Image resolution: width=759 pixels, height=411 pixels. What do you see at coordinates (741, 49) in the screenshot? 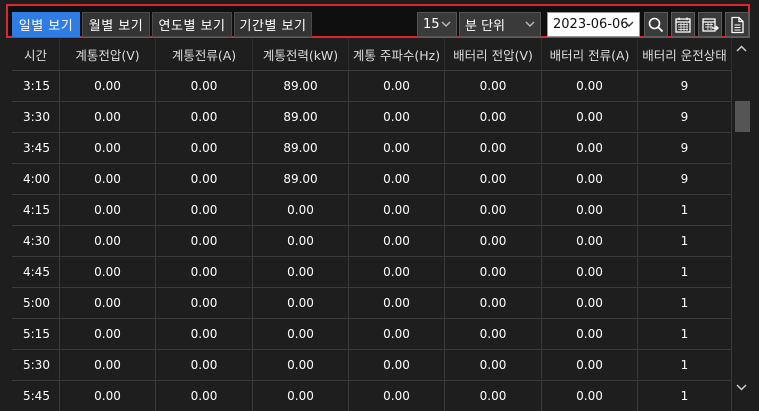
I see `scroll-up-arrow-icon` at bounding box center [741, 49].